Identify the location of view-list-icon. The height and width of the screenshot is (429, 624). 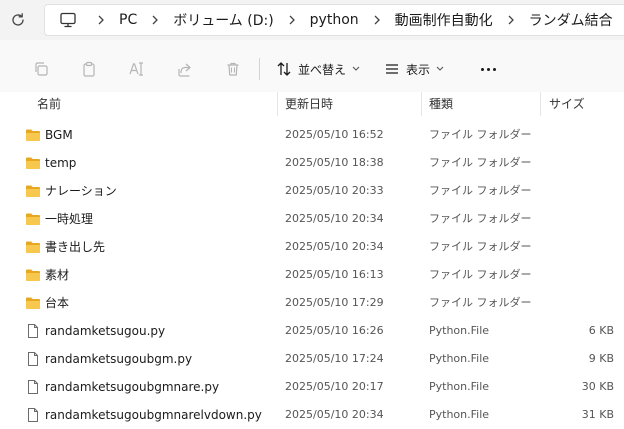
(392, 69).